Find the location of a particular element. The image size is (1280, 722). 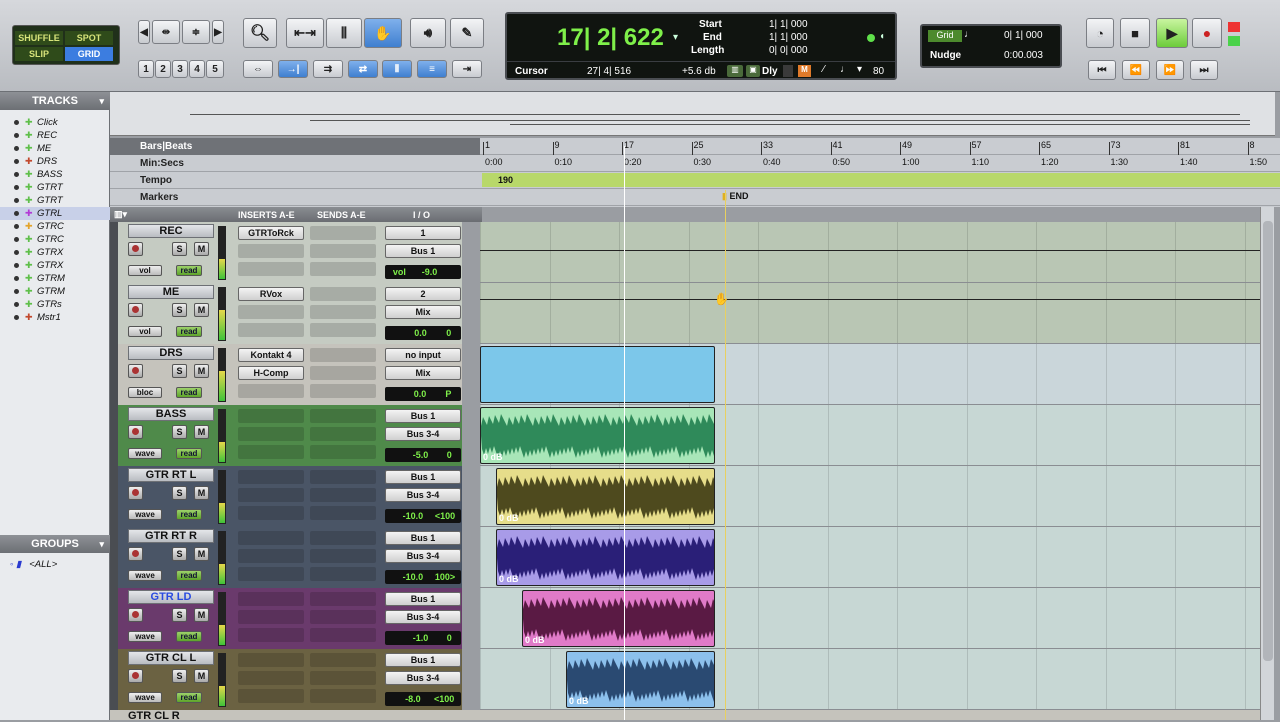

scroll-thumb is located at coordinates (1268, 441).